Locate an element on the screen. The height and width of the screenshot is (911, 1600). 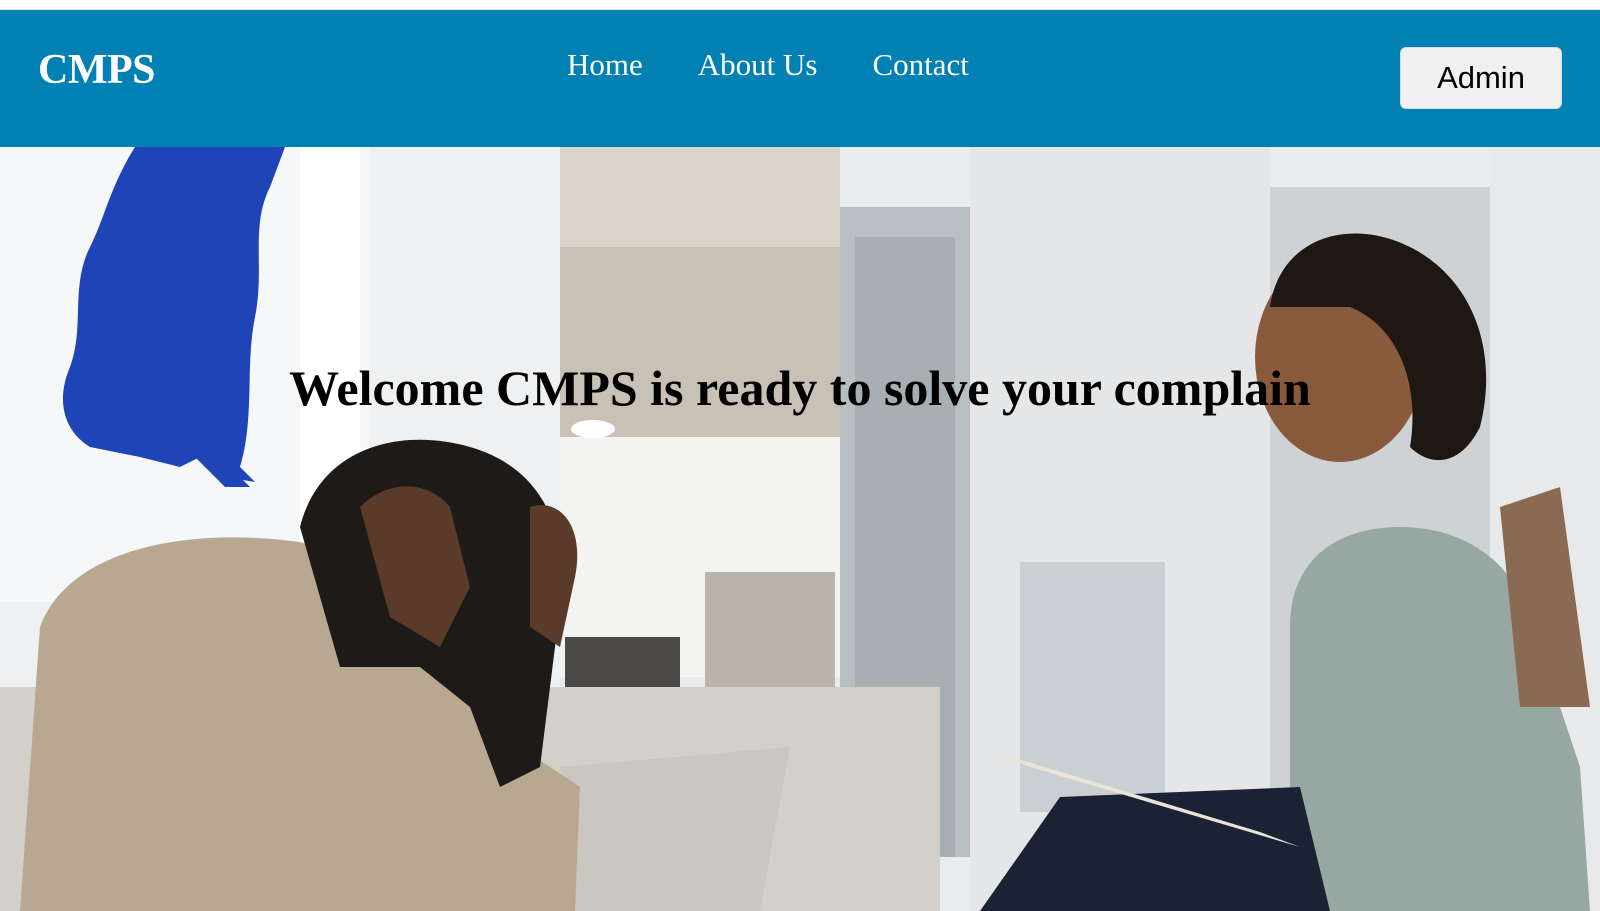
admin-button: Admin is located at coordinates (1481, 78).